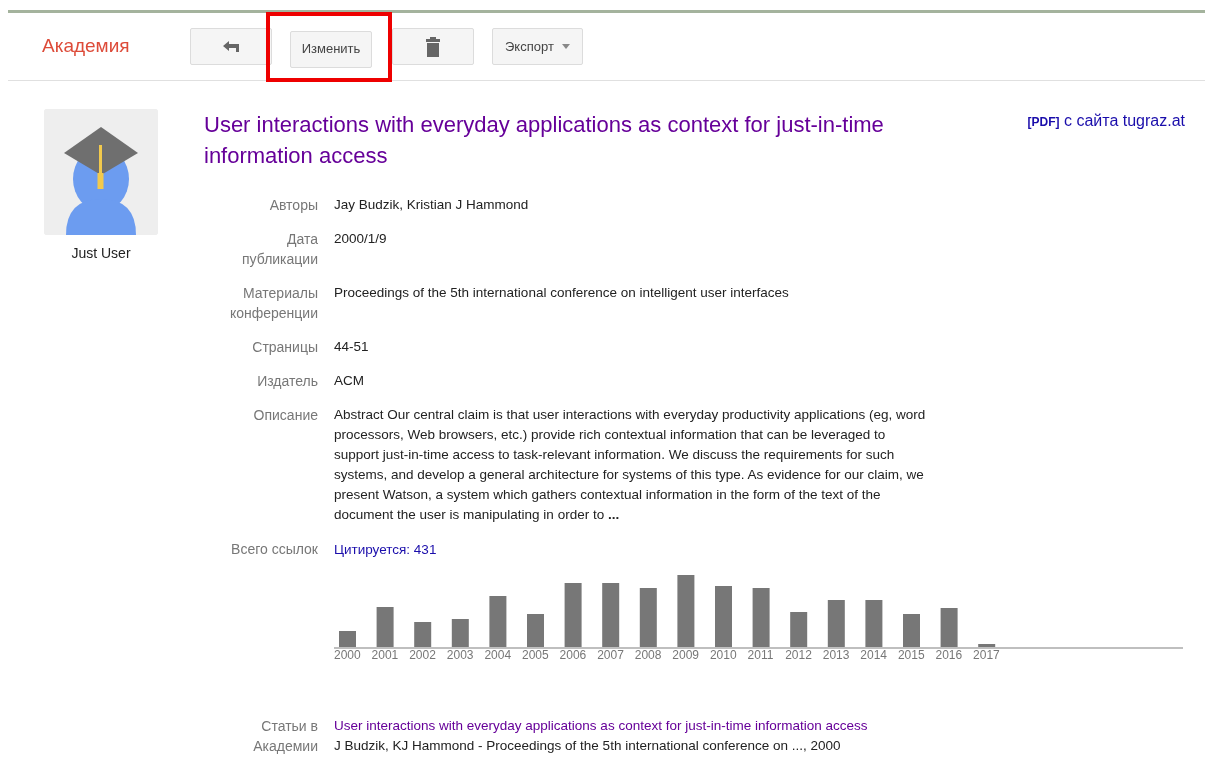 The height and width of the screenshot is (760, 1213). Describe the element at coordinates (634, 726) in the screenshot. I see `article-link: User interactions with everyday applications as context for just-in-time information access` at that location.